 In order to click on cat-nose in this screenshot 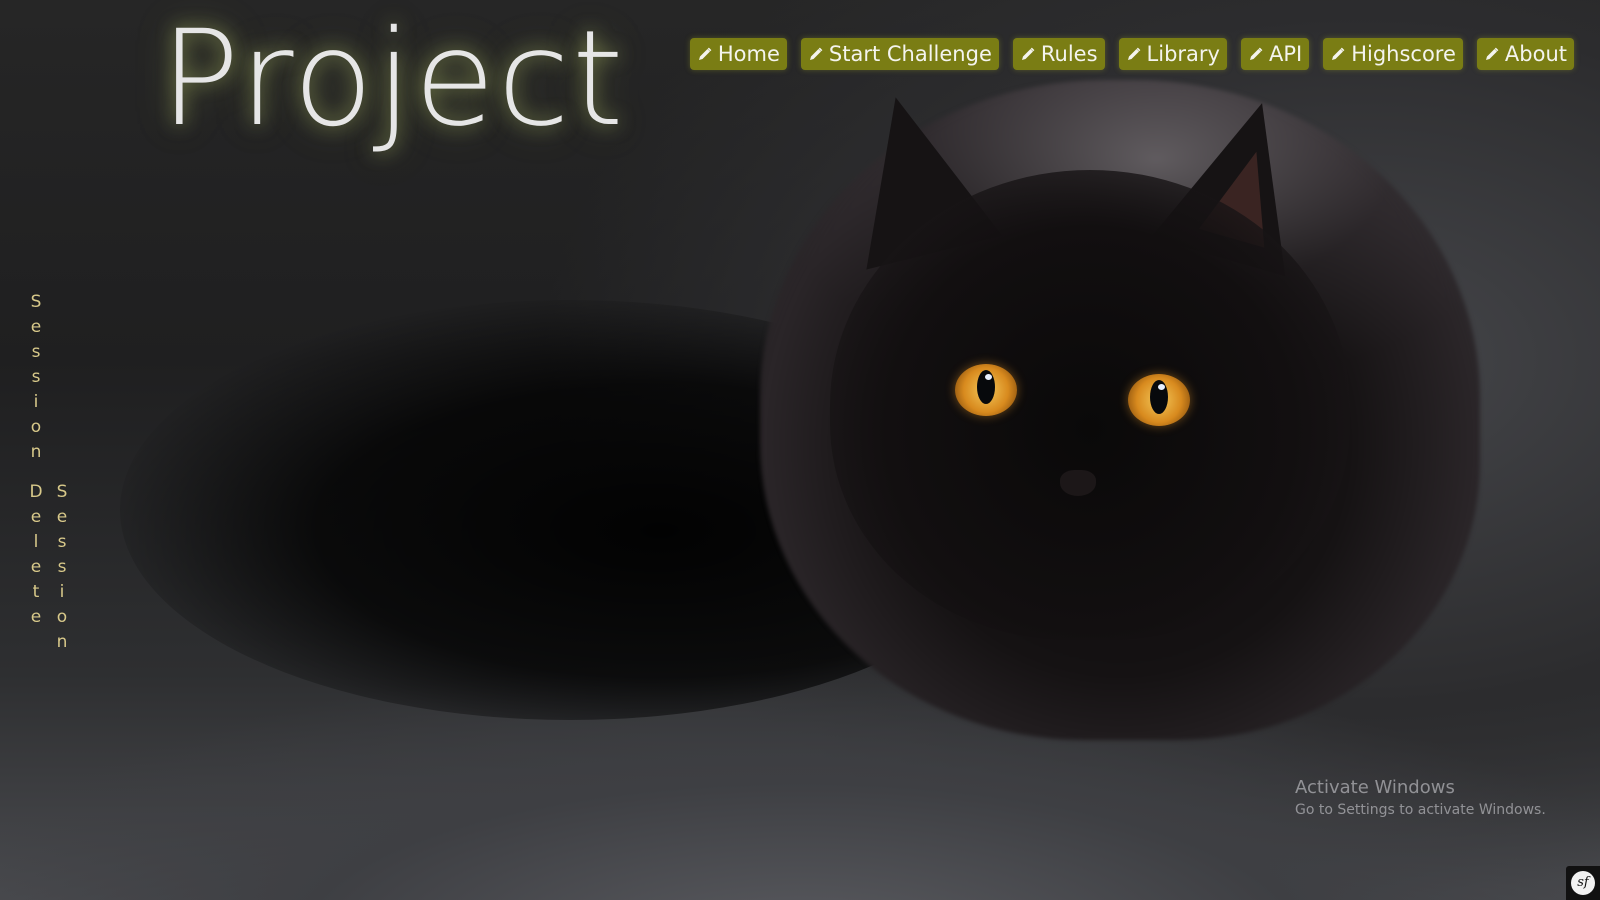, I will do `click(1078, 483)`.